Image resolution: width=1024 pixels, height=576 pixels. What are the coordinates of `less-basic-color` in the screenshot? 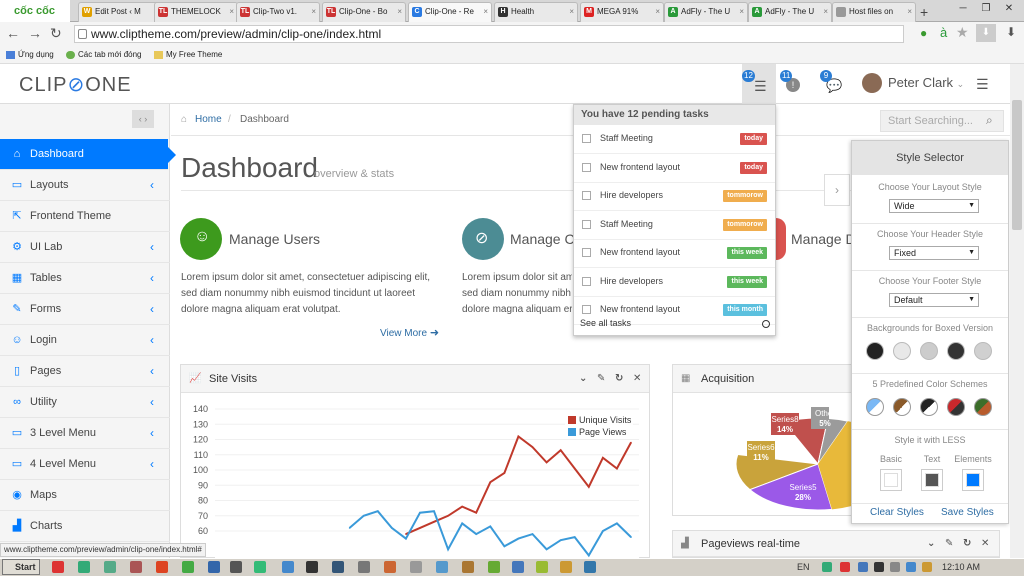 It's located at (891, 480).